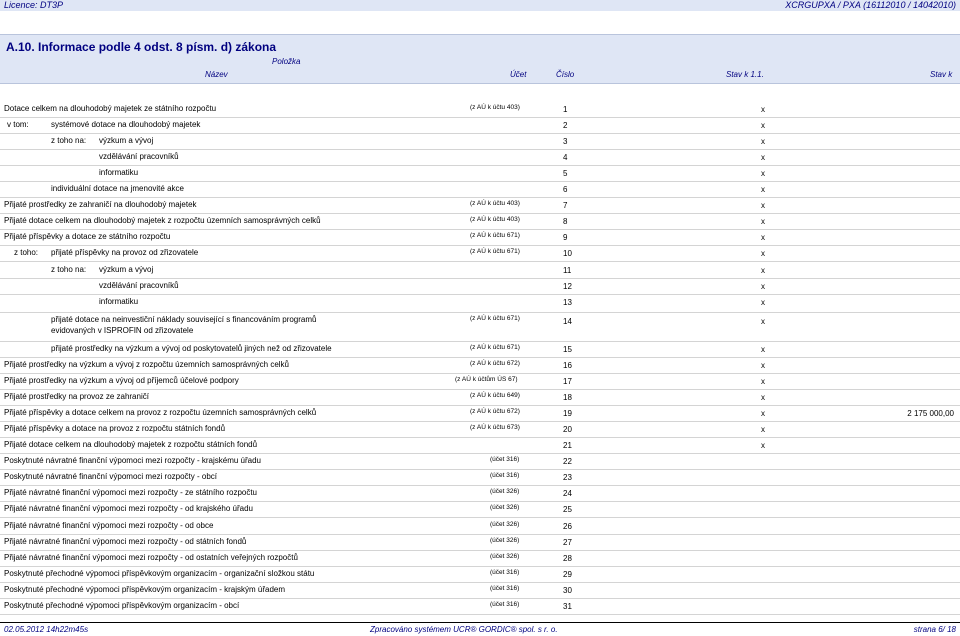 Image resolution: width=960 pixels, height=636 pixels. What do you see at coordinates (480, 286) in the screenshot?
I see `table-row: vzdělávání pracovníků 12 x` at bounding box center [480, 286].